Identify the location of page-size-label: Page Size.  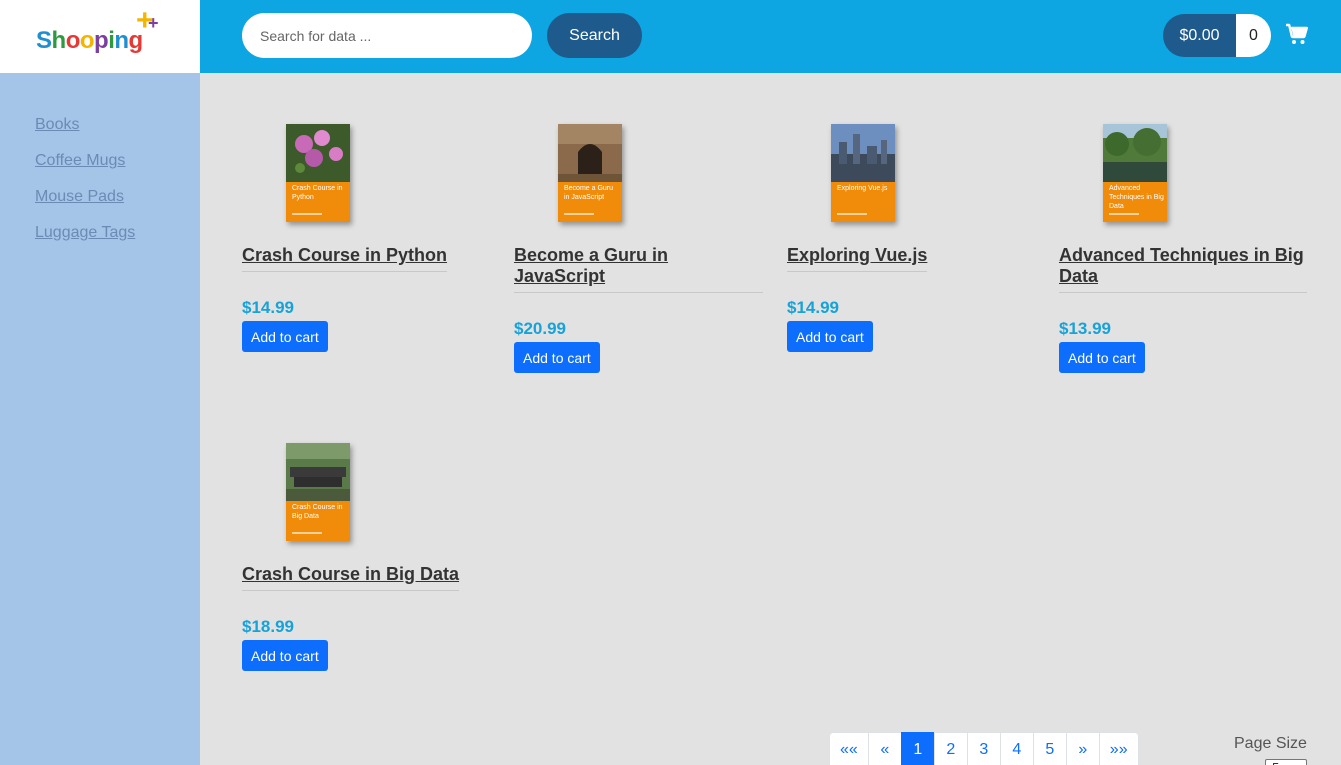
(1270, 743).